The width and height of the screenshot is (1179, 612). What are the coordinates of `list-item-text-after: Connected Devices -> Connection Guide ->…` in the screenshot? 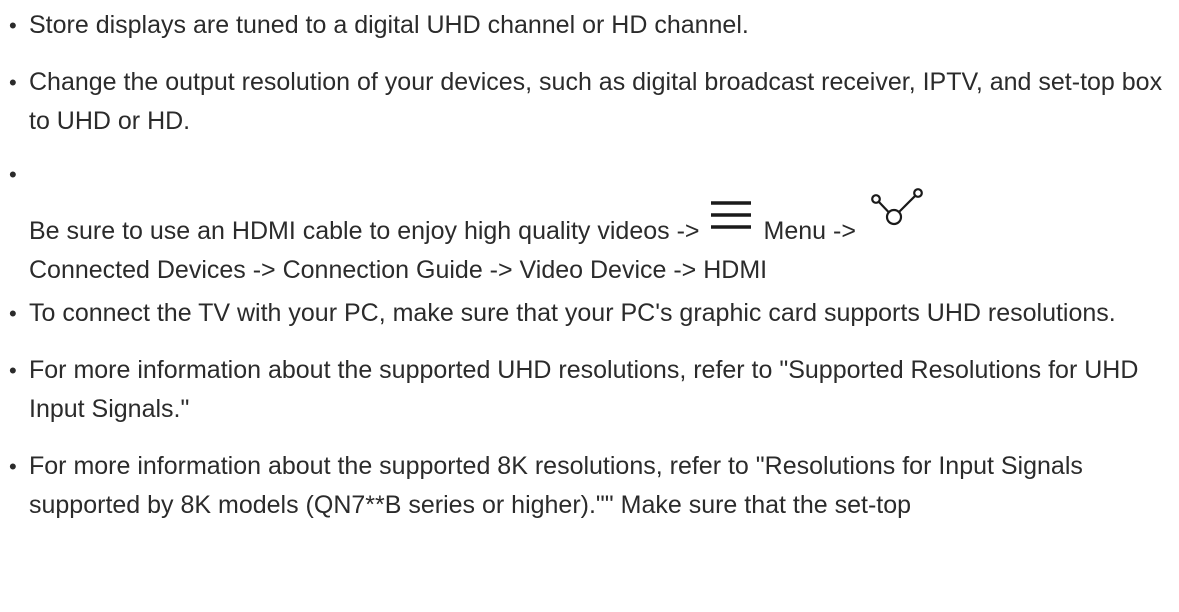 It's located at (398, 270).